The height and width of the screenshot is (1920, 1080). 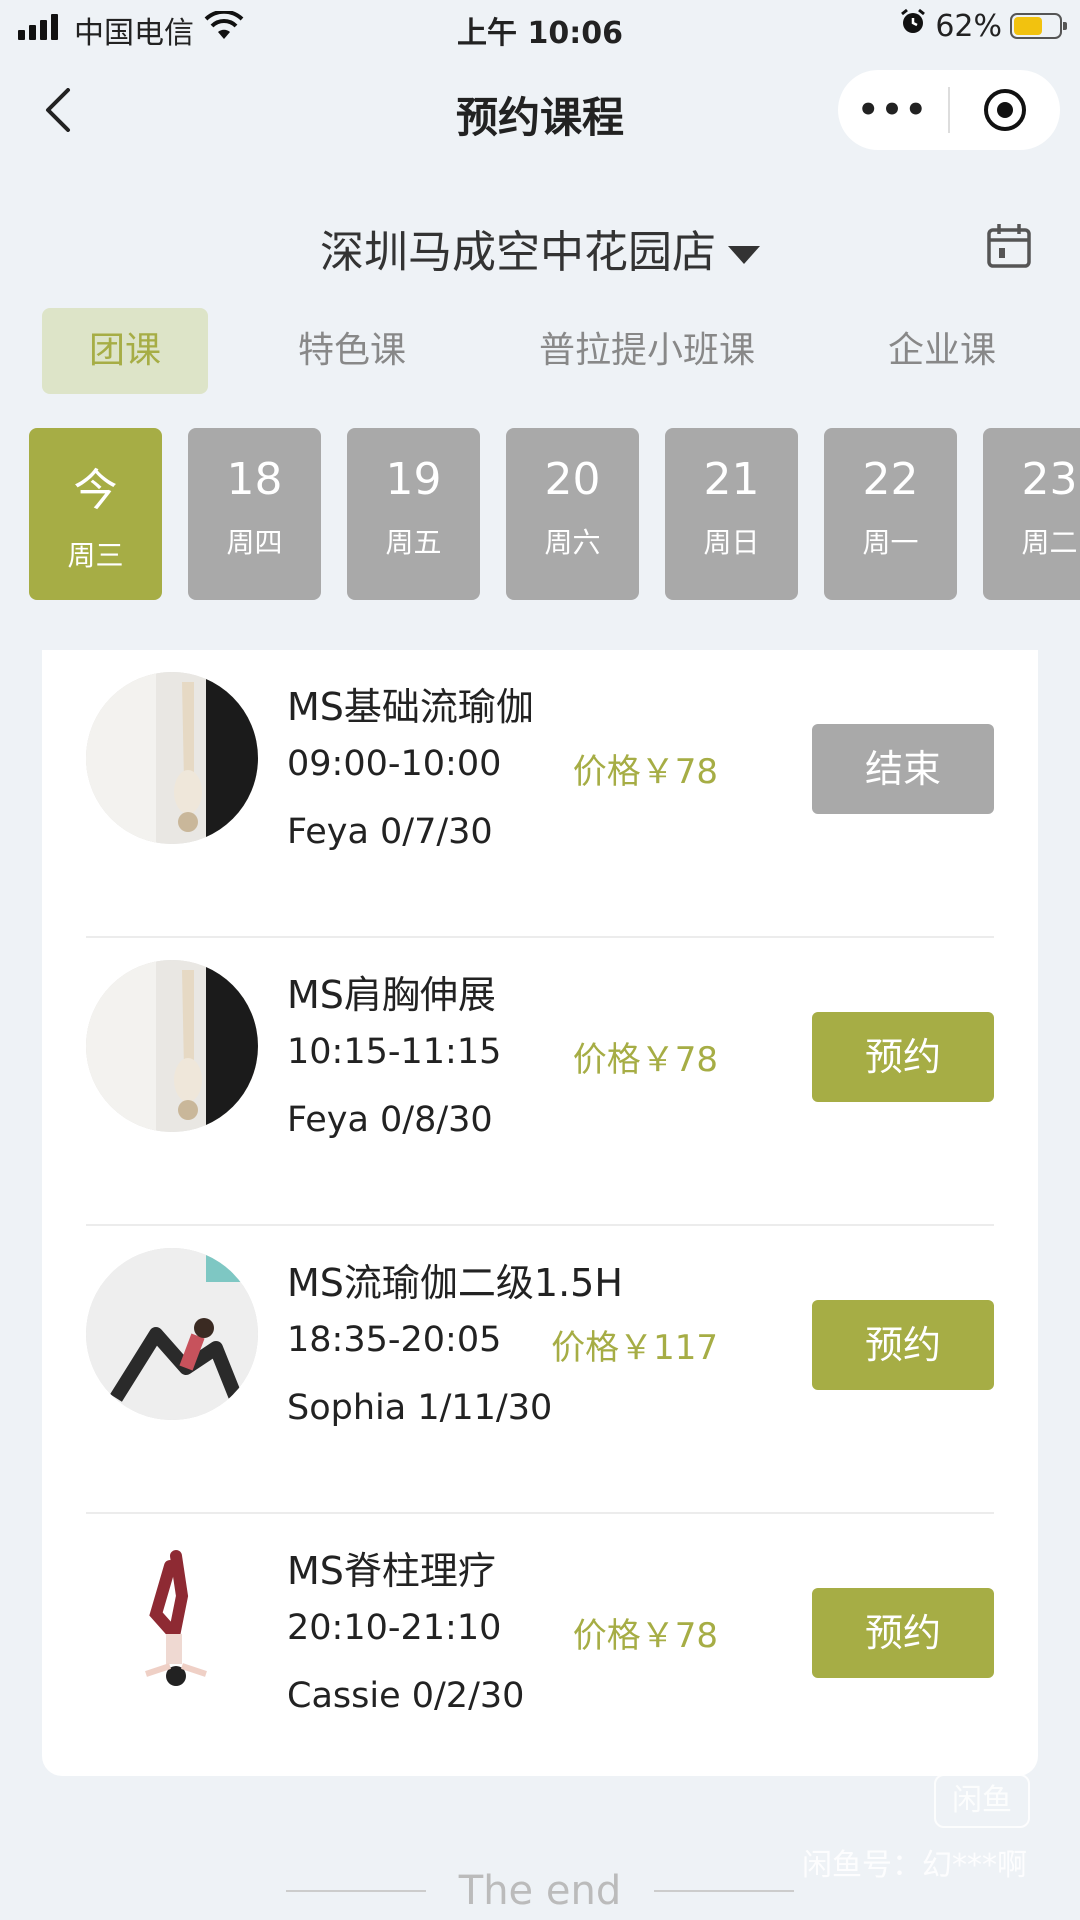 I want to click on close-target-button, so click(x=1005, y=110).